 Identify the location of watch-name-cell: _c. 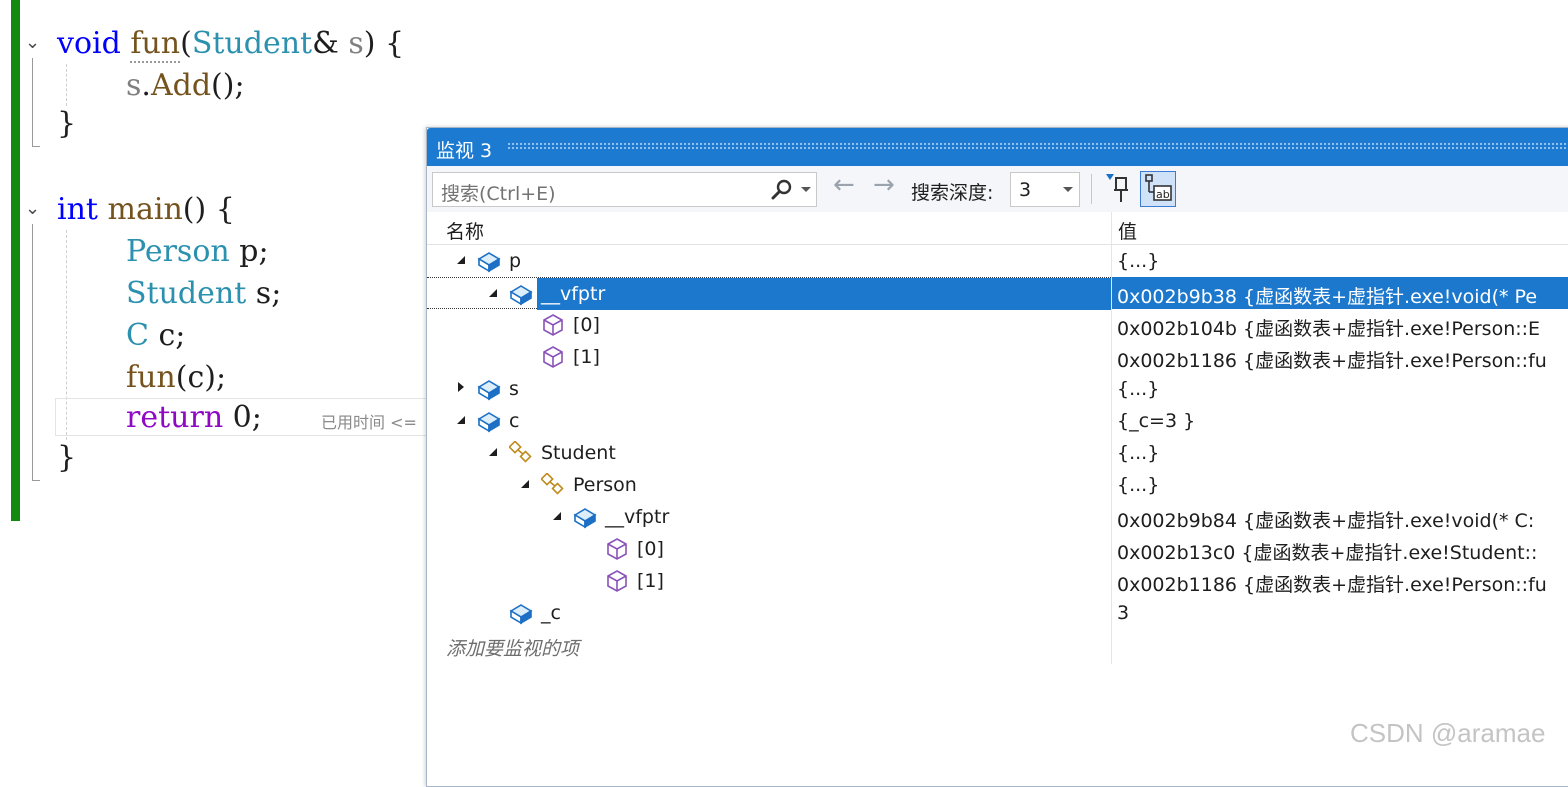
(769, 613).